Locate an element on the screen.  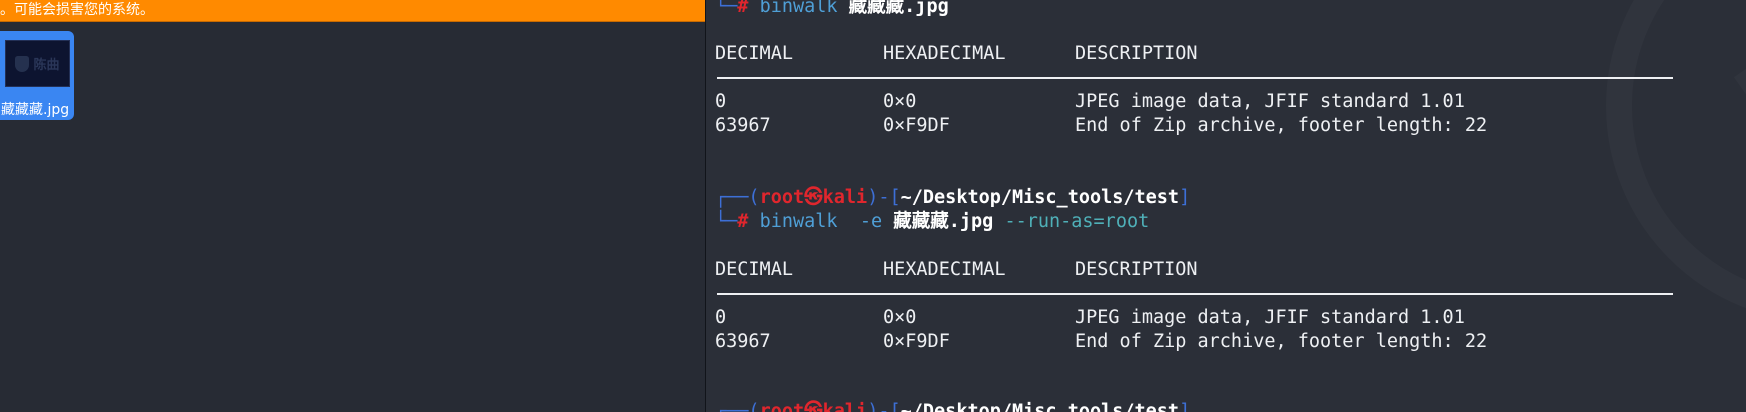
output-header-1: DECIMAL HEXADECIMAL DESCRIPTION is located at coordinates (956, 53).